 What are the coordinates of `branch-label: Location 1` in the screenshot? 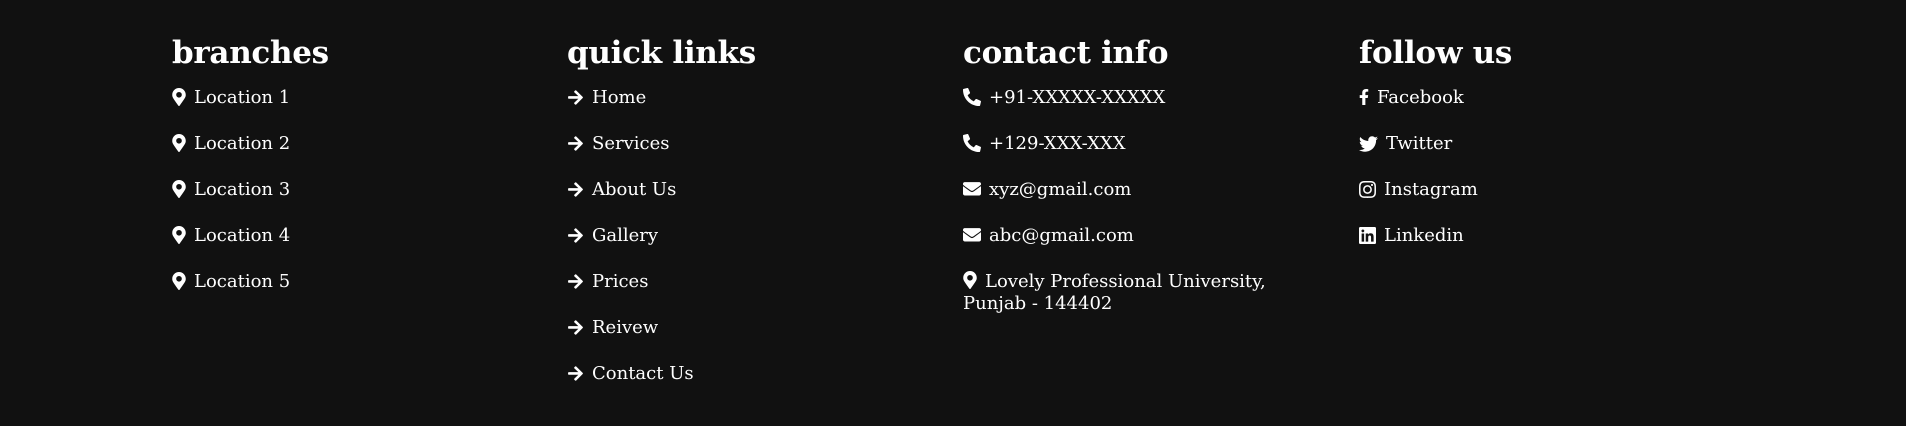 It's located at (242, 97).